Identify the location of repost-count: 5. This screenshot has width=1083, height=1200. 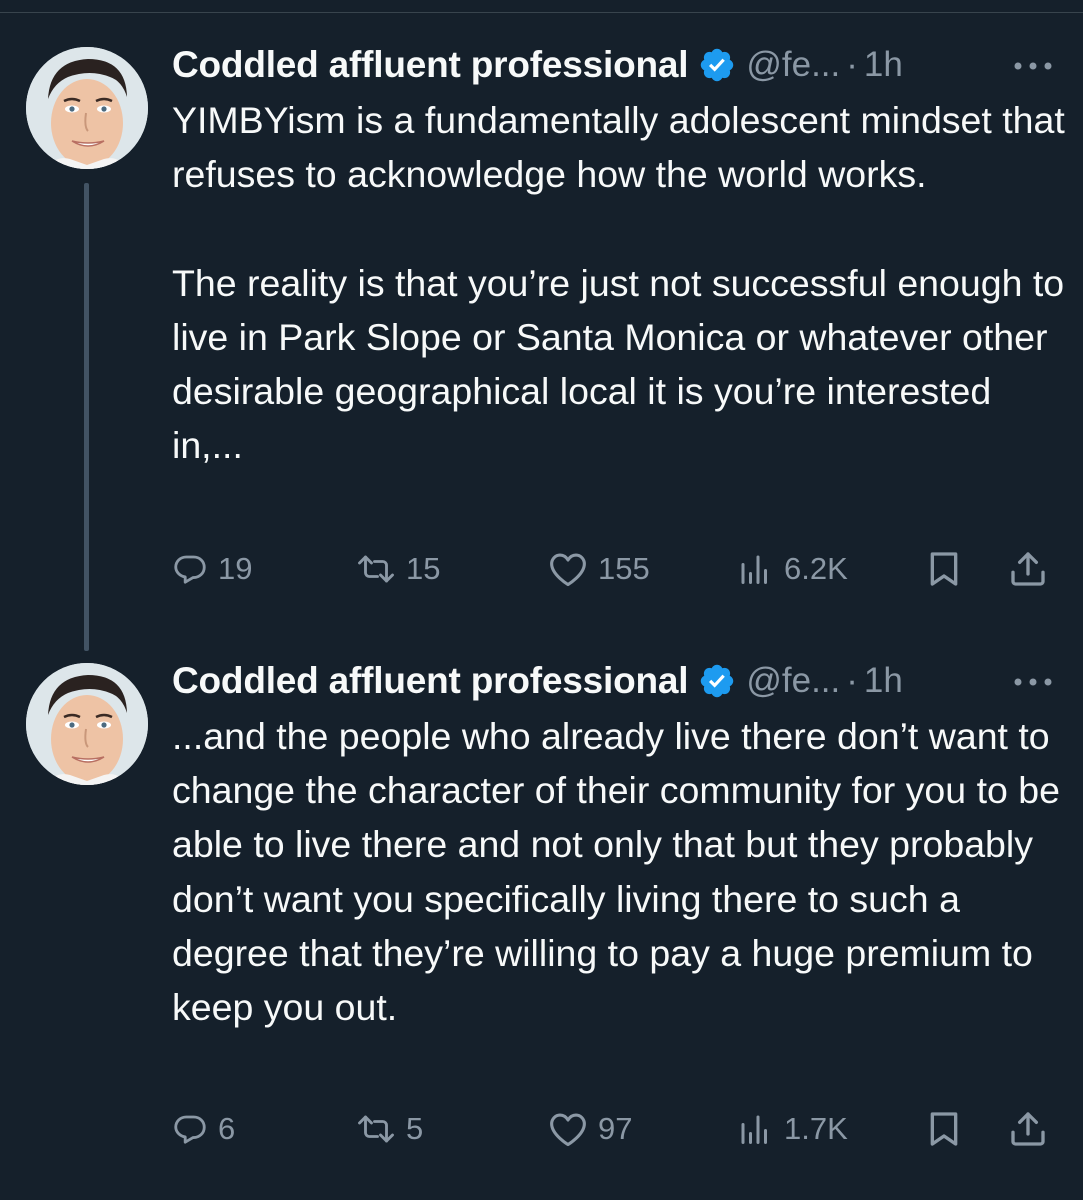
(415, 1128).